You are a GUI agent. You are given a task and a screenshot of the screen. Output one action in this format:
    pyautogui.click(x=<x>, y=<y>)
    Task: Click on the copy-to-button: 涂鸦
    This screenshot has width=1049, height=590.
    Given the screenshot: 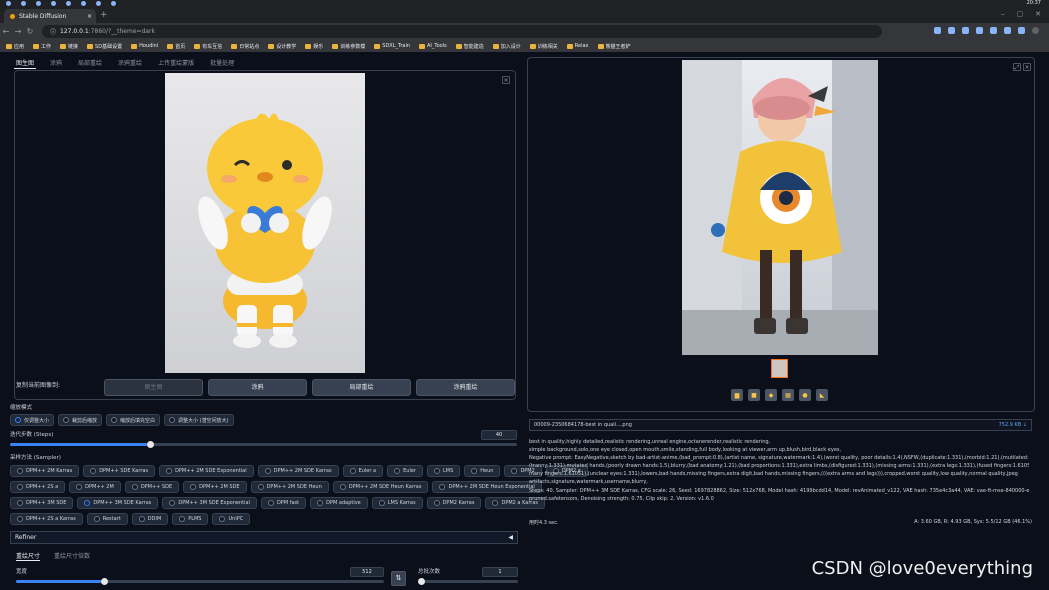 What is the action you would take?
    pyautogui.click(x=257, y=387)
    